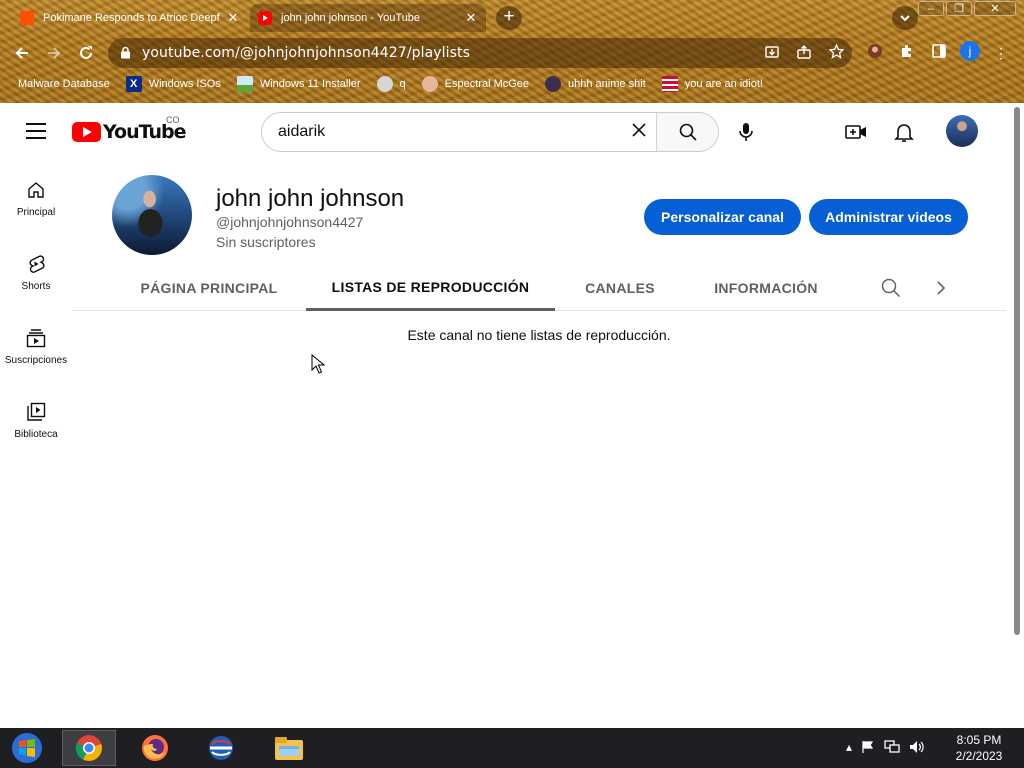  I want to click on tab-playlists: LISTAS DE REPRODUCCIÓN, so click(430, 288).